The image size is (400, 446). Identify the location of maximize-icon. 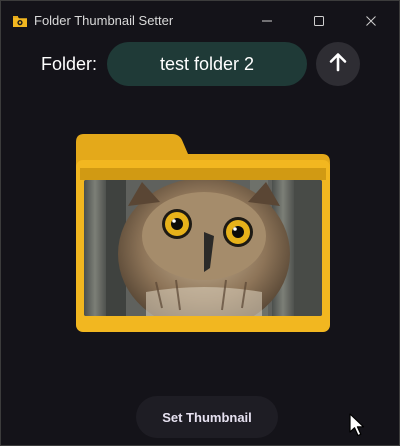
(319, 21).